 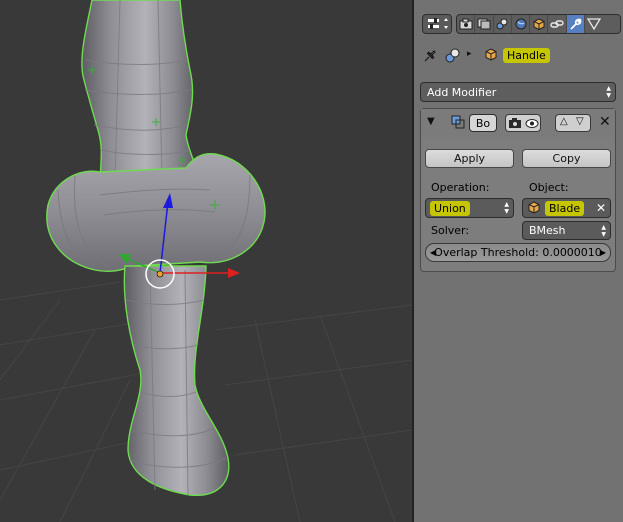 I want to click on render-layers-icon, so click(x=484, y=24).